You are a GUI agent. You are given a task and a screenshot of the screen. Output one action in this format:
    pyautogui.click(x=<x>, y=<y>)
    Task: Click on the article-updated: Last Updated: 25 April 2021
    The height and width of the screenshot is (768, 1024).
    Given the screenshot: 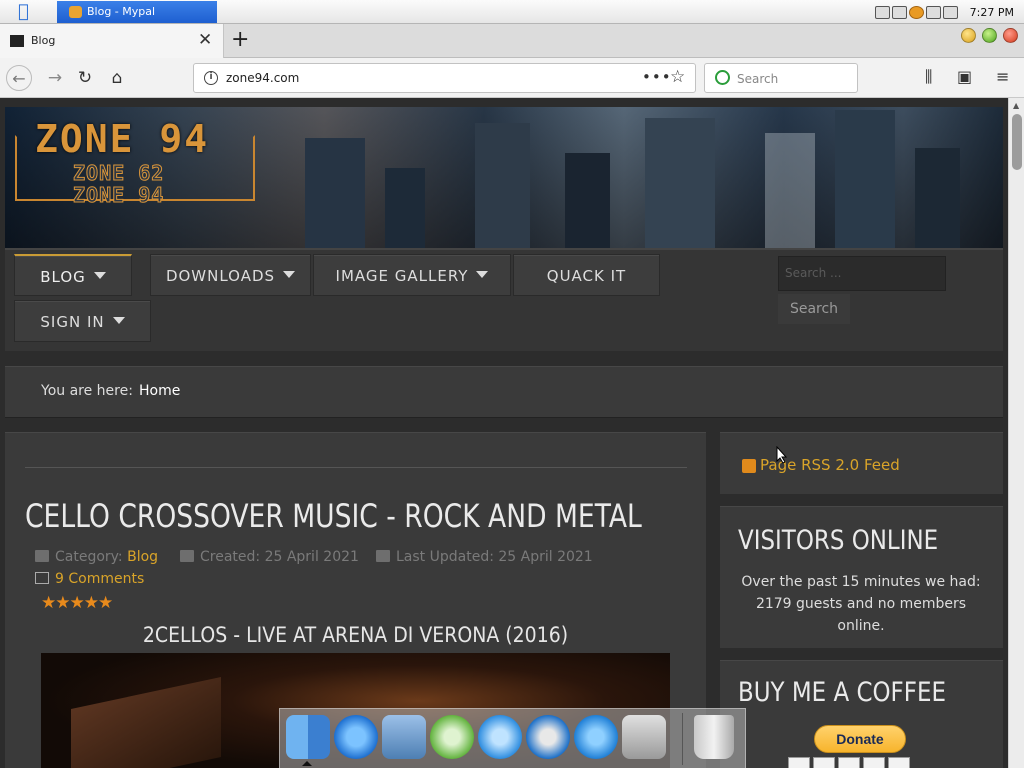 What is the action you would take?
    pyautogui.click(x=484, y=557)
    